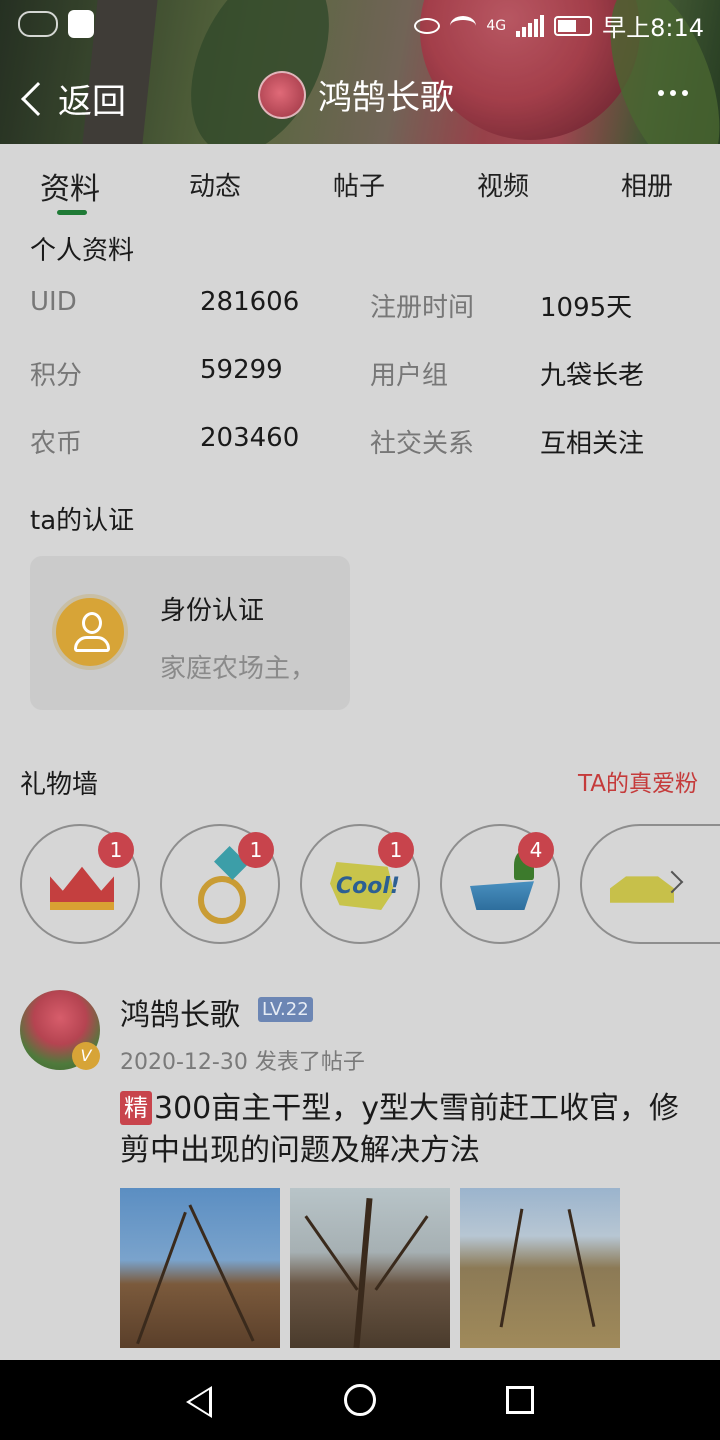 This screenshot has width=720, height=1440. I want to click on tab-activity: 动态, so click(215, 184).